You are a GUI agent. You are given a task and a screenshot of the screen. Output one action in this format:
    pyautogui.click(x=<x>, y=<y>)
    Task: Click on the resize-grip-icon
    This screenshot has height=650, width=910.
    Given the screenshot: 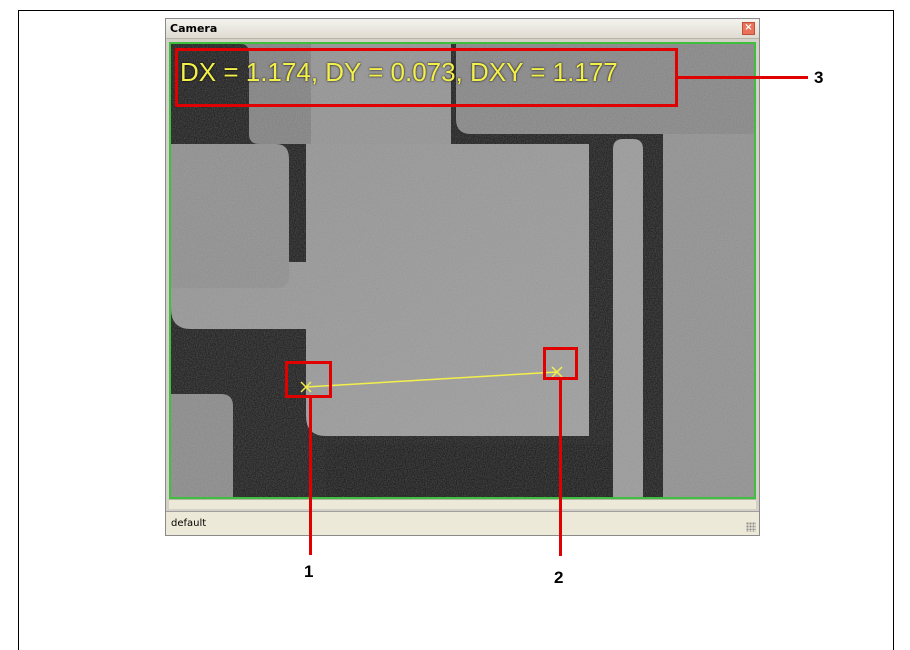 What is the action you would take?
    pyautogui.click(x=751, y=527)
    